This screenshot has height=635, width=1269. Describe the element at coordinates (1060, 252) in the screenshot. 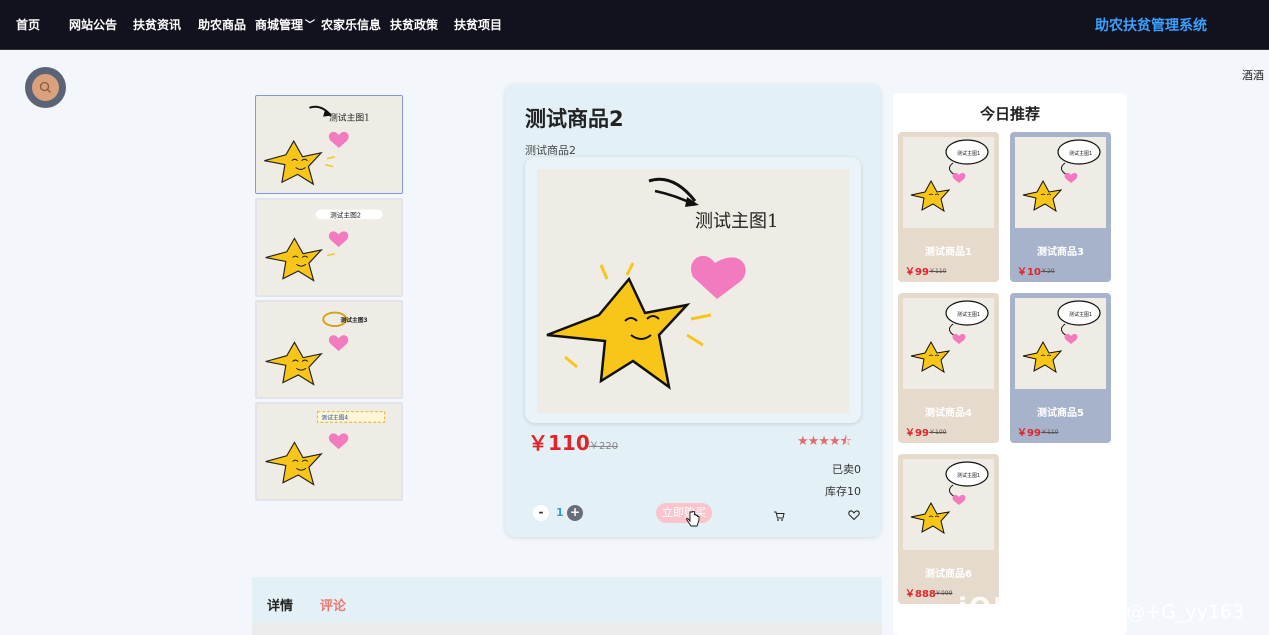

I see `recommended-product-name: 测试商品3` at that location.